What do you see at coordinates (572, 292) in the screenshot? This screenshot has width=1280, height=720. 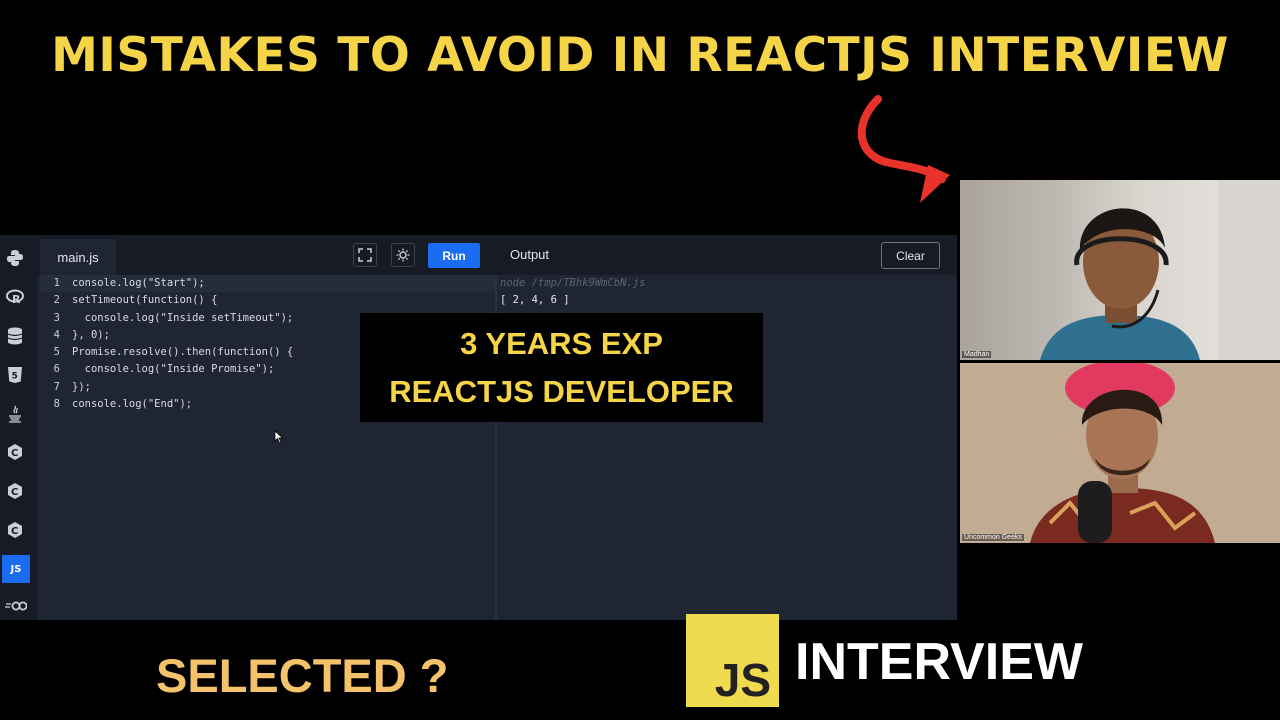 I see `output-panel: node /tmp/TBhk9WmCbN.js [ 2, 4, 6 ]` at bounding box center [572, 292].